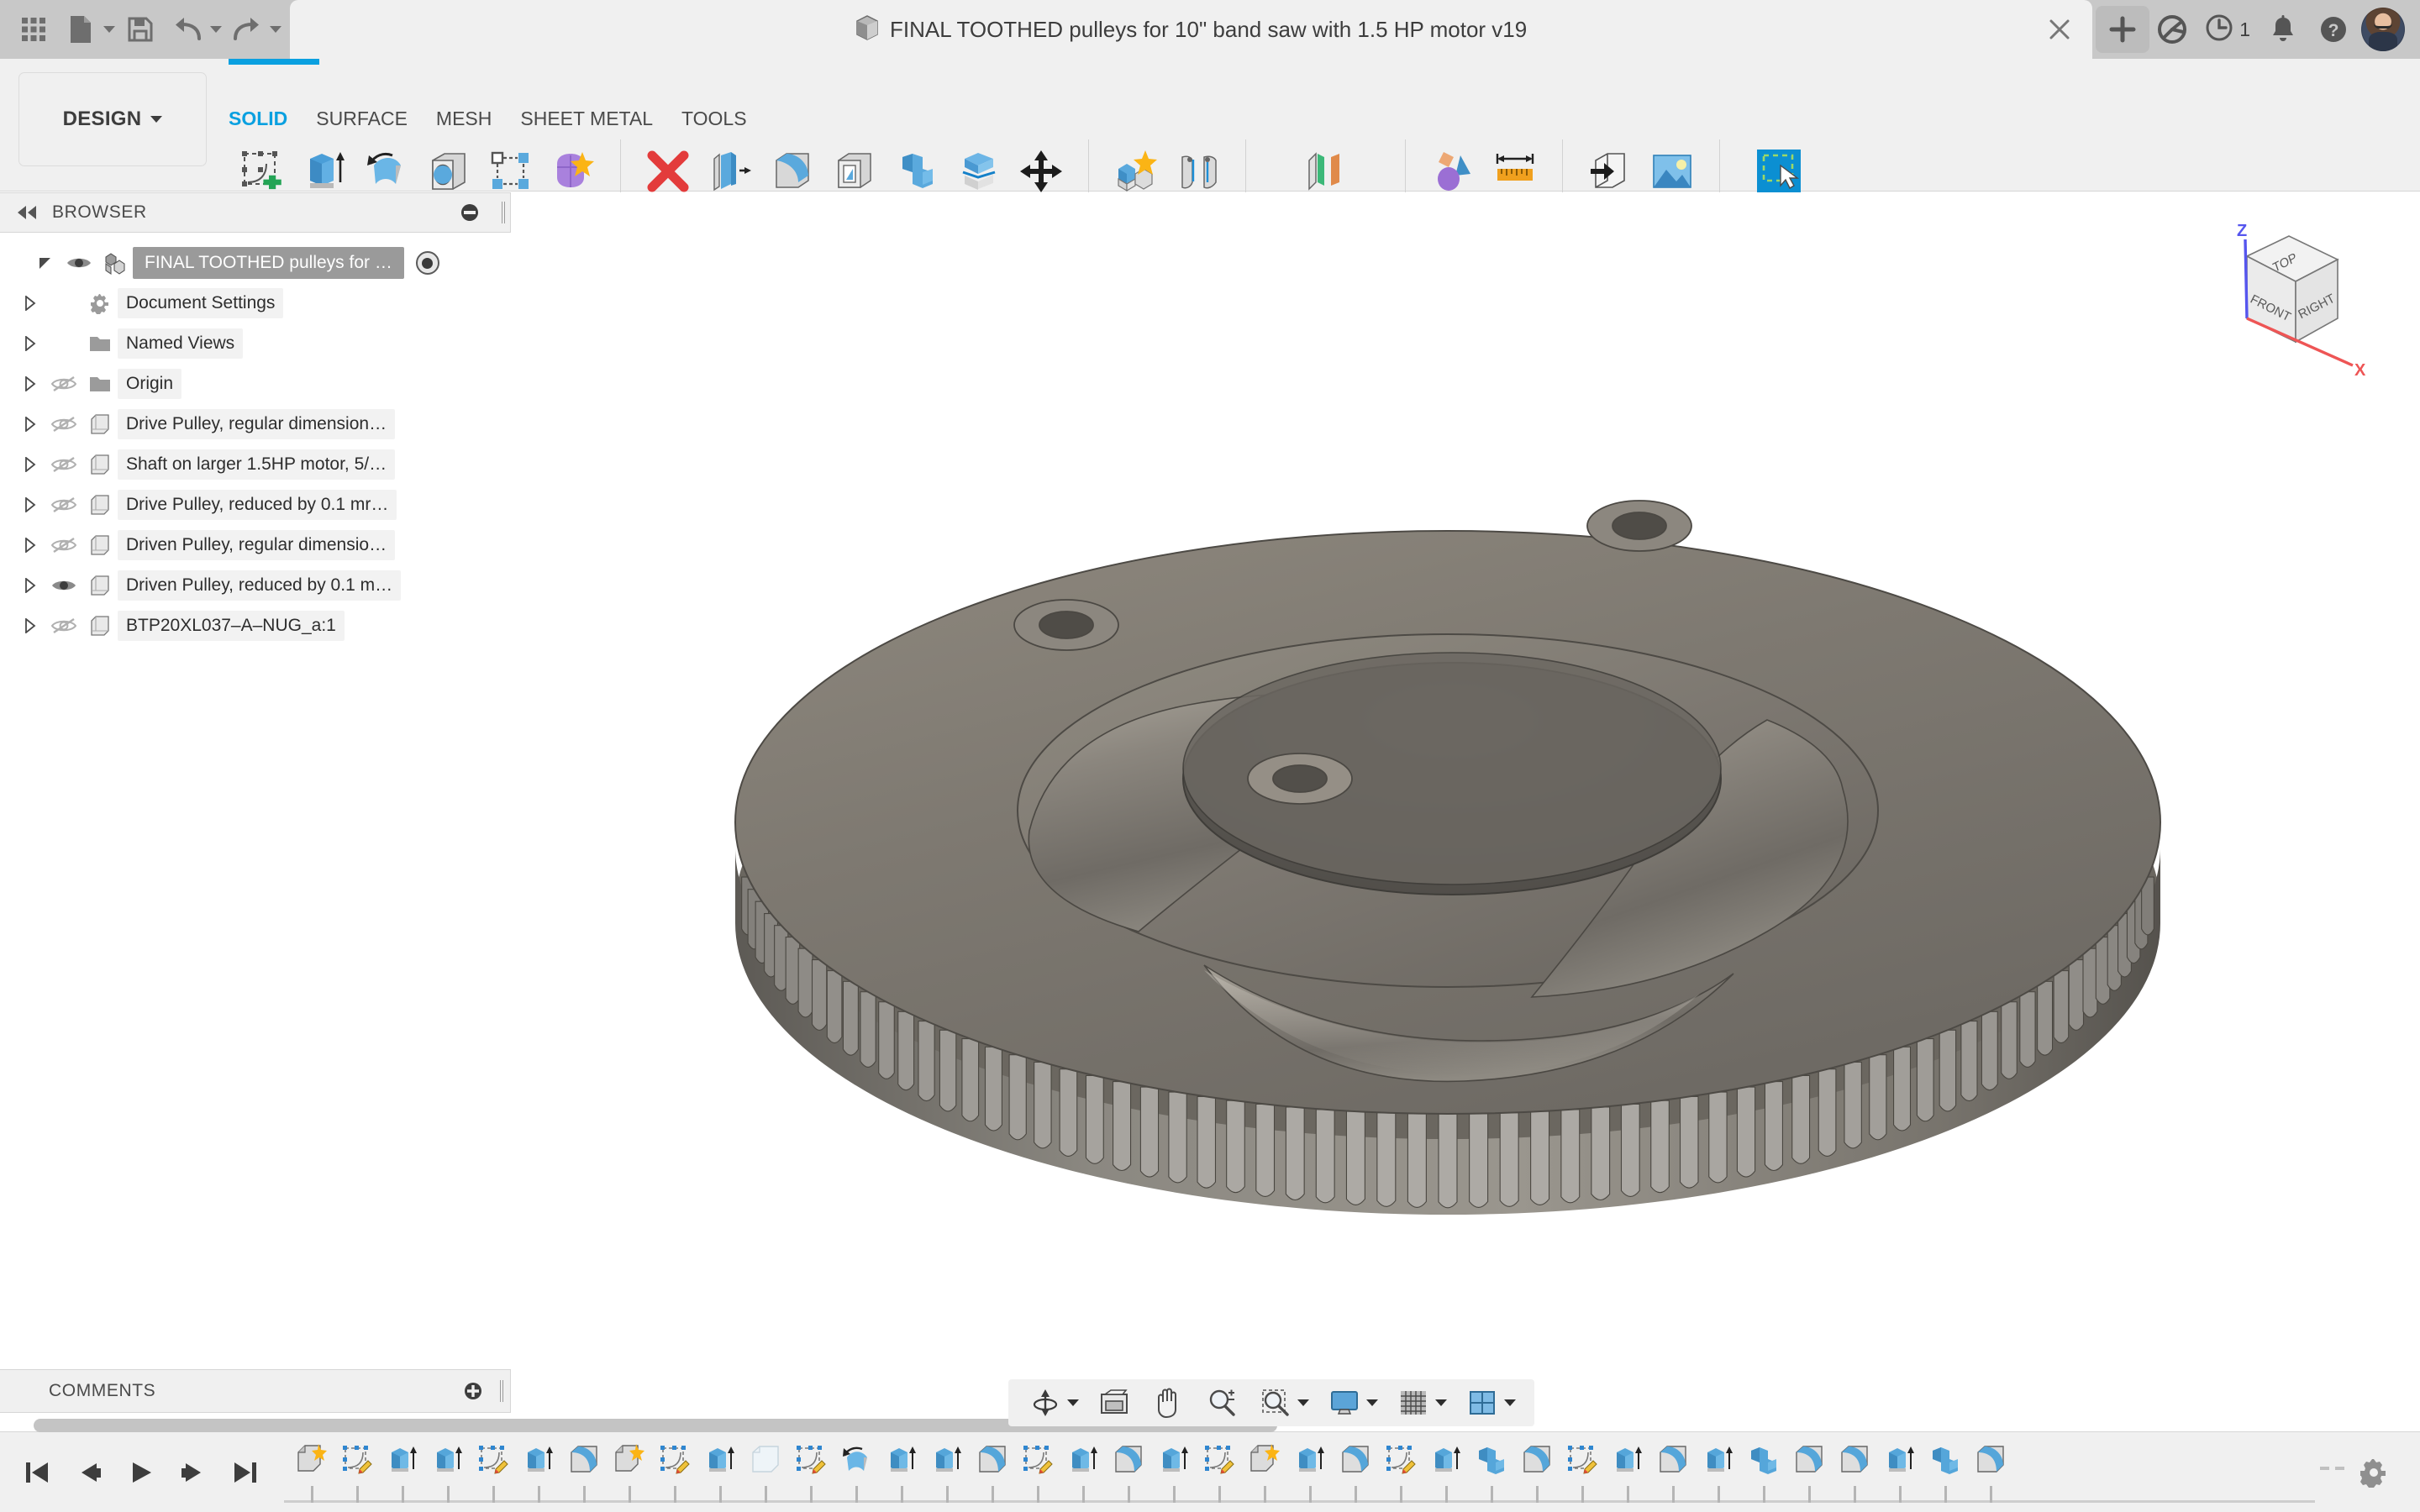 This screenshot has height=1512, width=2420. What do you see at coordinates (1168, 1403) in the screenshot?
I see `pan-button` at bounding box center [1168, 1403].